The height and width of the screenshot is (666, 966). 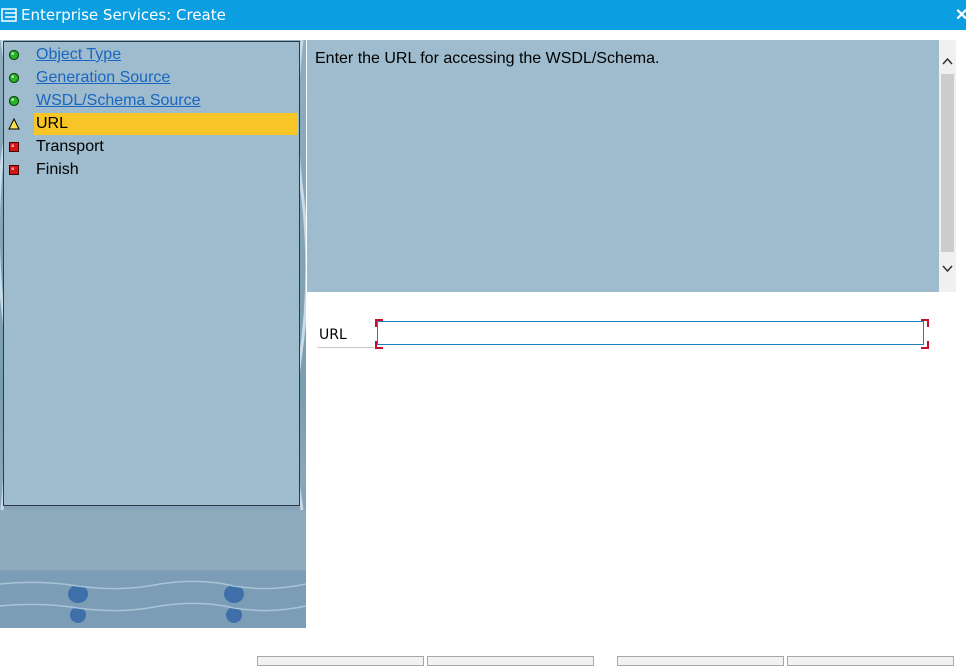 What do you see at coordinates (151, 147) in the screenshot?
I see `step-transport: Transport` at bounding box center [151, 147].